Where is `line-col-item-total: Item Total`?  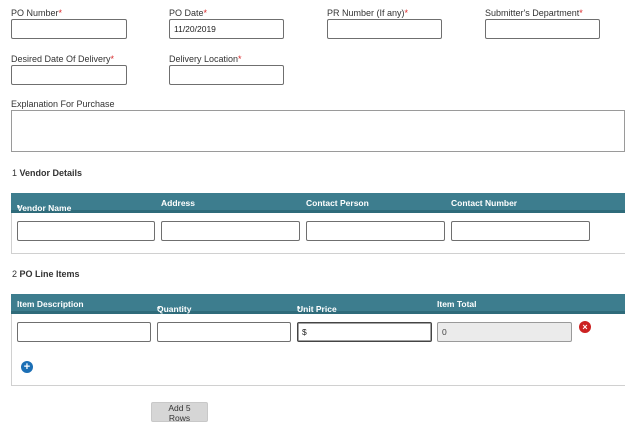 line-col-item-total: Item Total is located at coordinates (457, 304).